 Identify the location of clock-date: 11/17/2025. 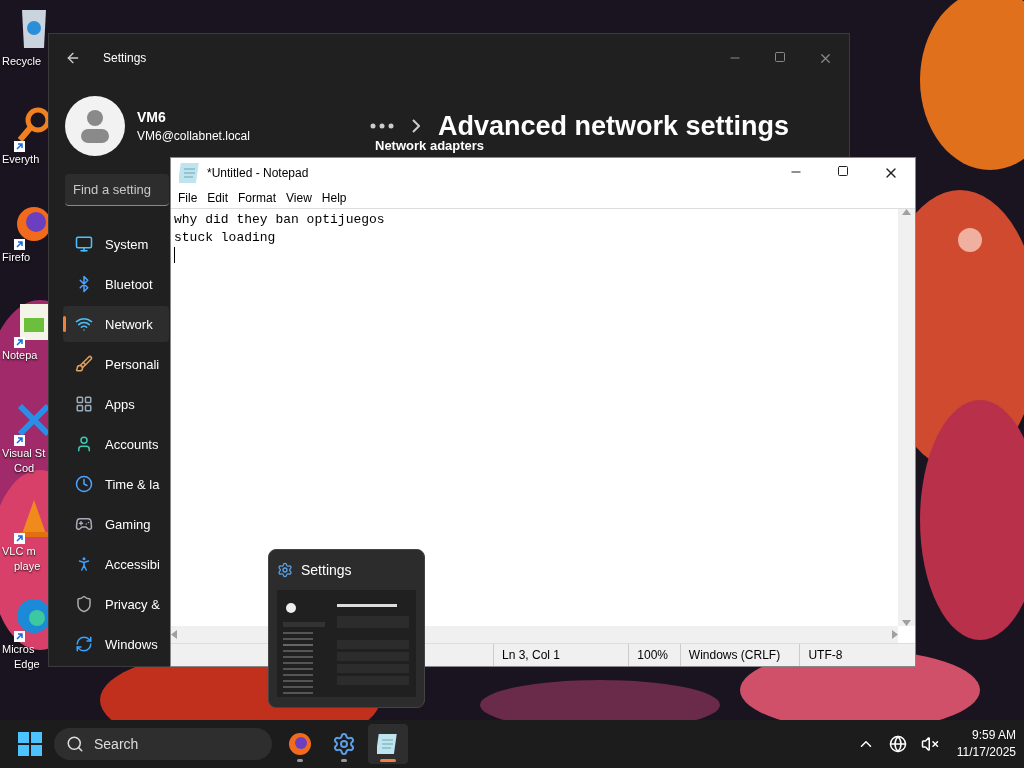
(986, 752).